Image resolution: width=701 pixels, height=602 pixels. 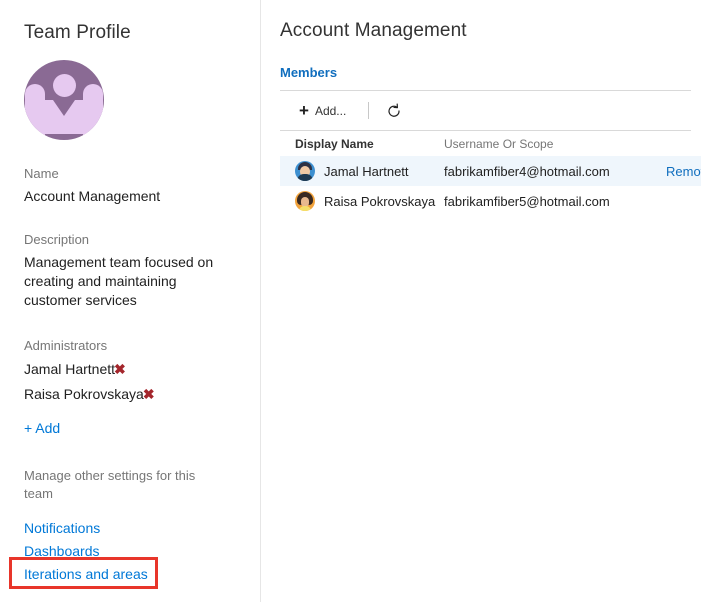 I want to click on name-label: Name, so click(x=41, y=173).